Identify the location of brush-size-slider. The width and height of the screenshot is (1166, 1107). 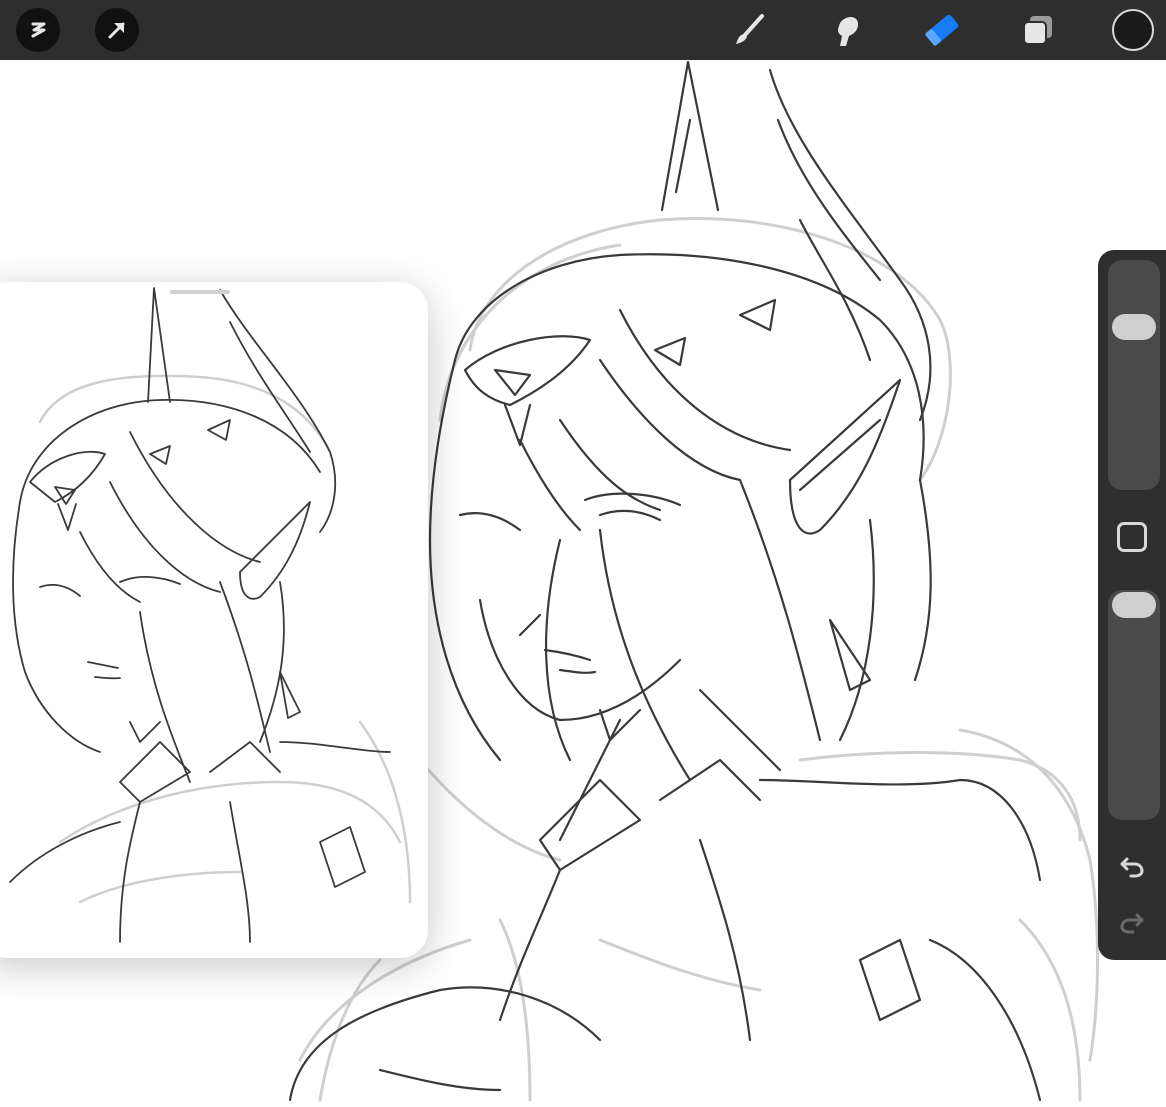
(1134, 375).